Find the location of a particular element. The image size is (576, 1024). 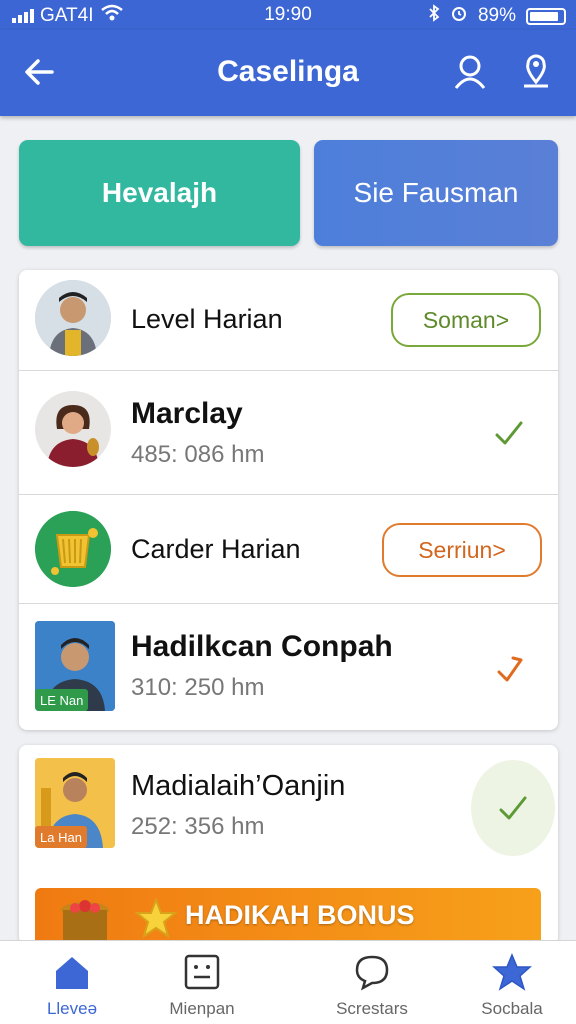

row-distance: 252: 356 hm is located at coordinates (198, 826).